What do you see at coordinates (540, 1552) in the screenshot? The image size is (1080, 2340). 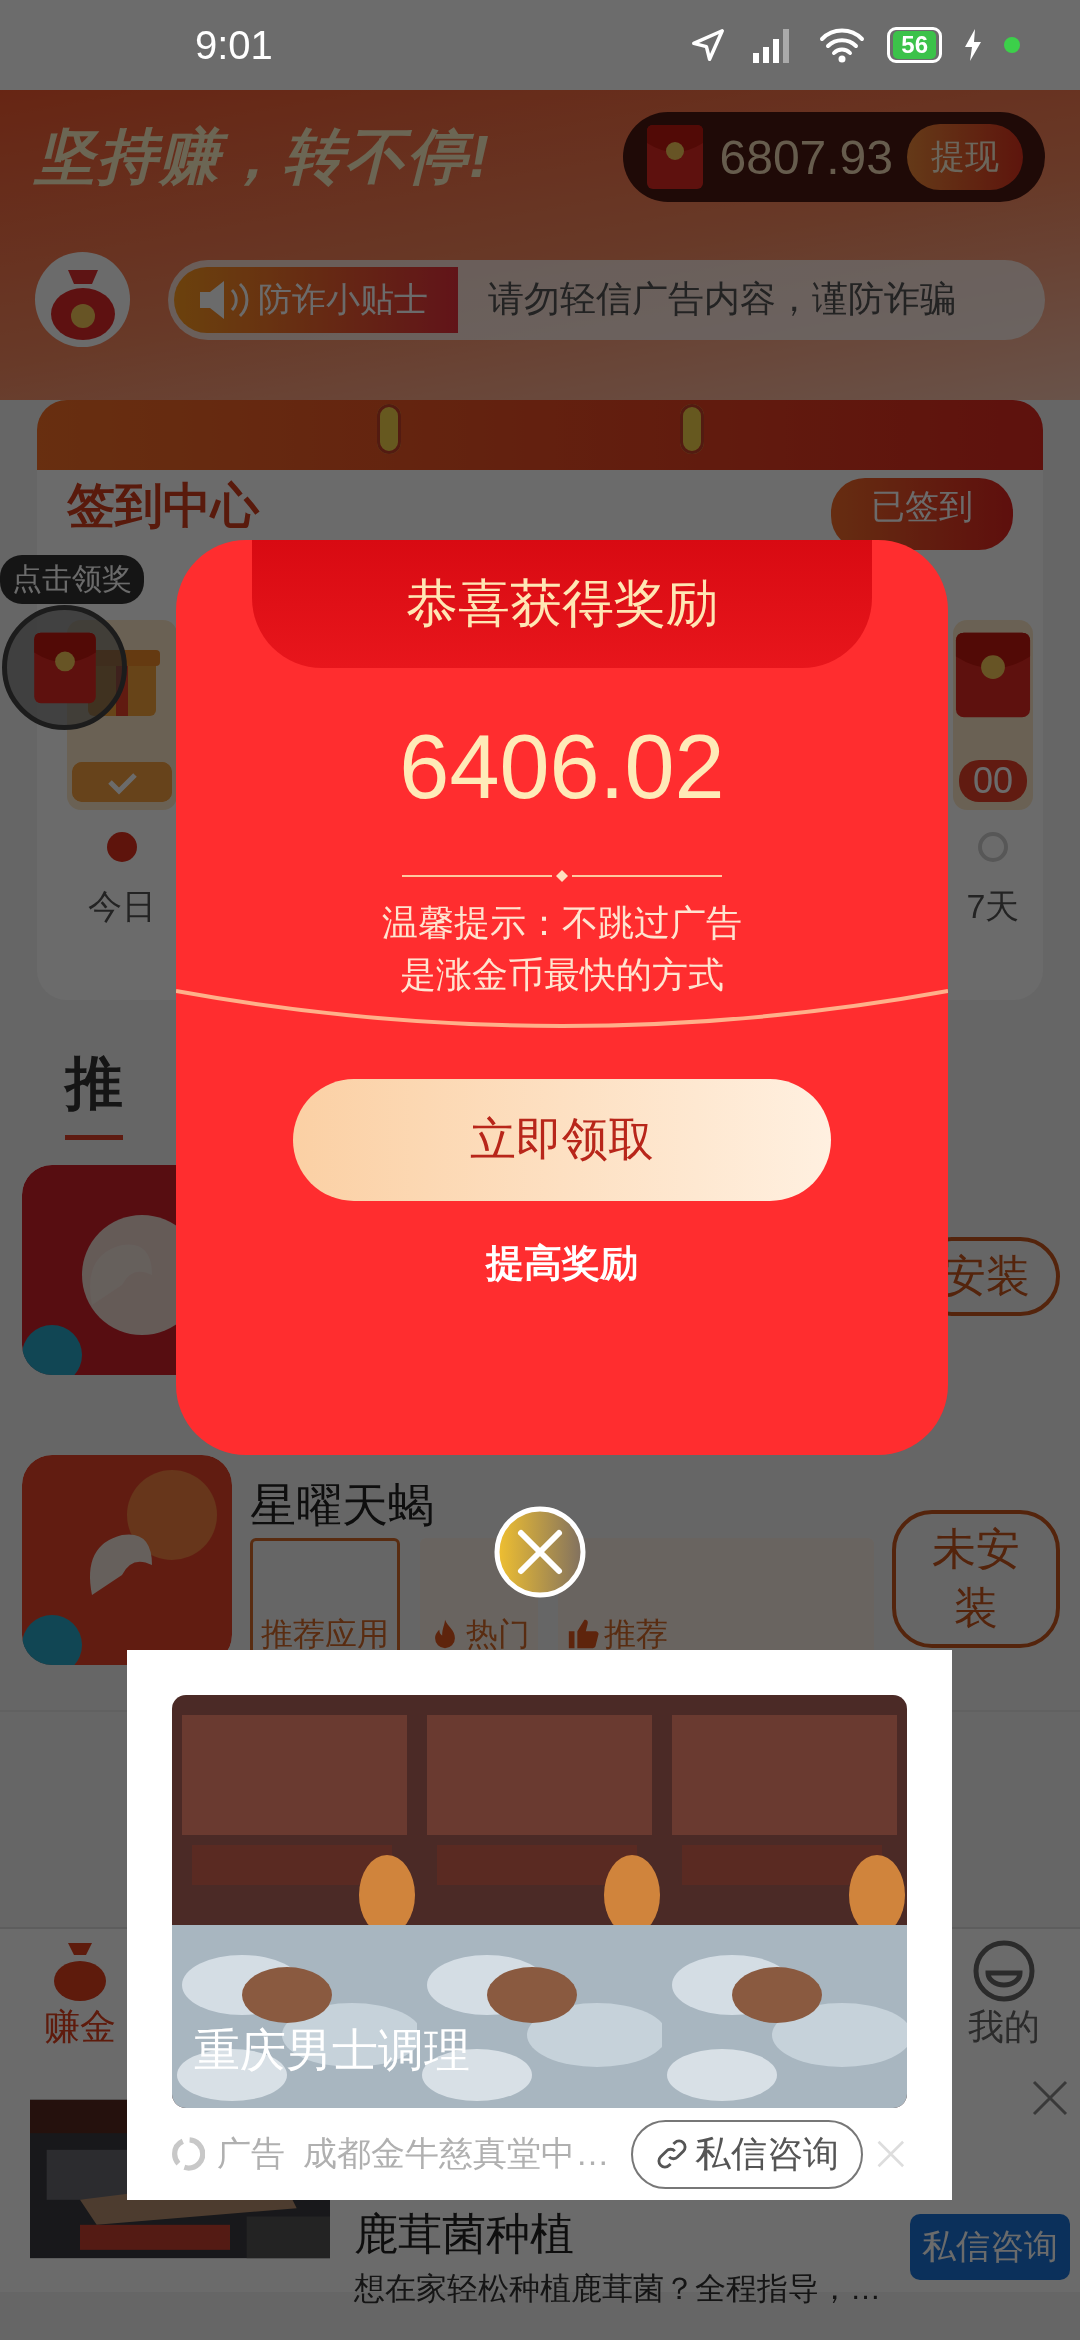 I see `close-icon` at bounding box center [540, 1552].